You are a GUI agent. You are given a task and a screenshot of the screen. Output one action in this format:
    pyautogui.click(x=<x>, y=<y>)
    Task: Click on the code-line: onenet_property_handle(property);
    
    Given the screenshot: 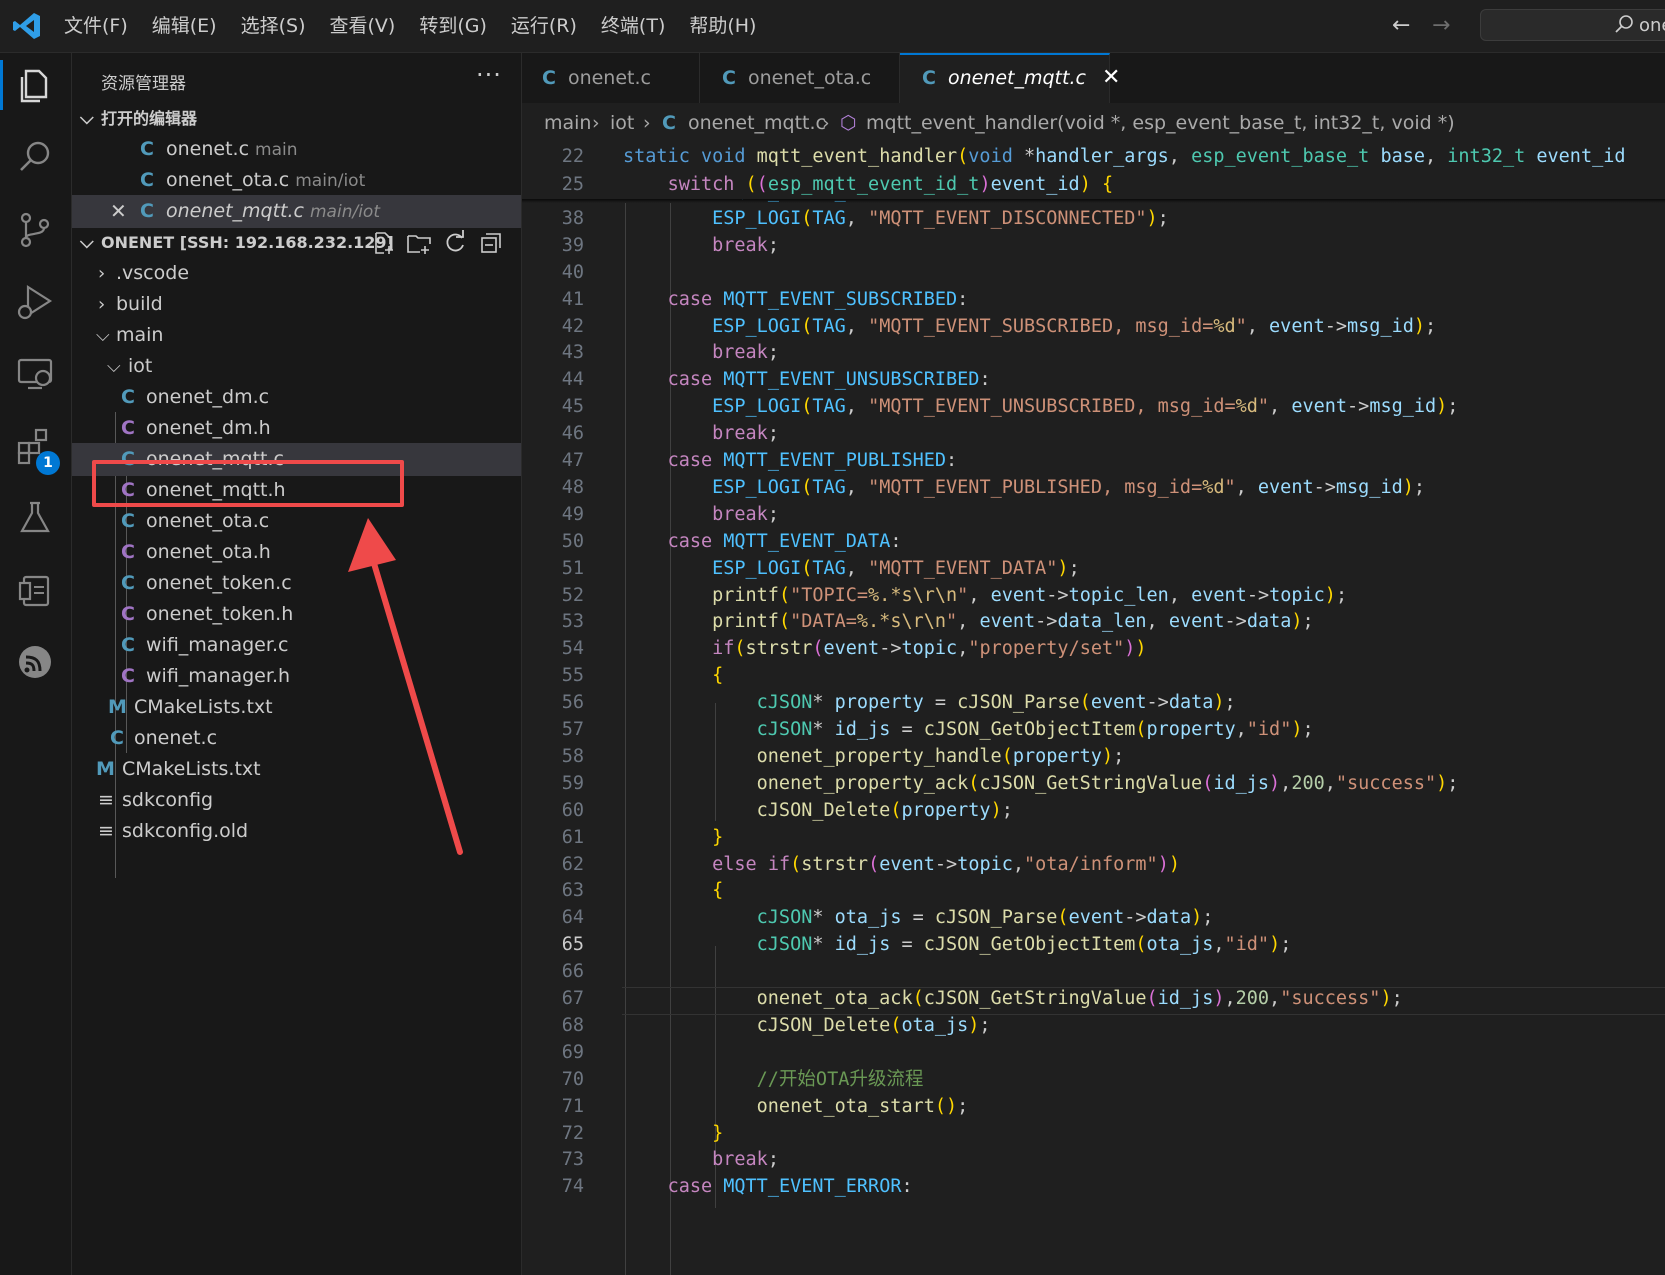 What is the action you would take?
    pyautogui.click(x=940, y=756)
    